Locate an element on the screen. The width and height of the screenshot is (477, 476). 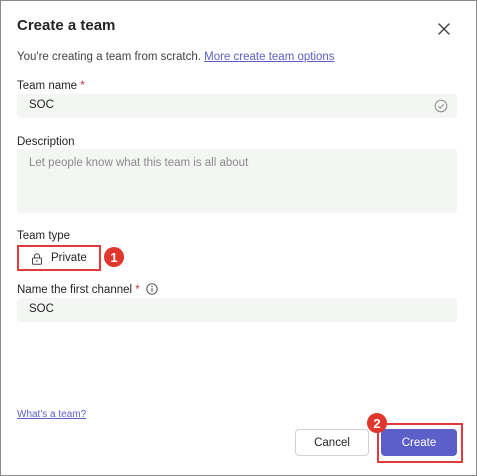
check-circle-icon is located at coordinates (441, 106).